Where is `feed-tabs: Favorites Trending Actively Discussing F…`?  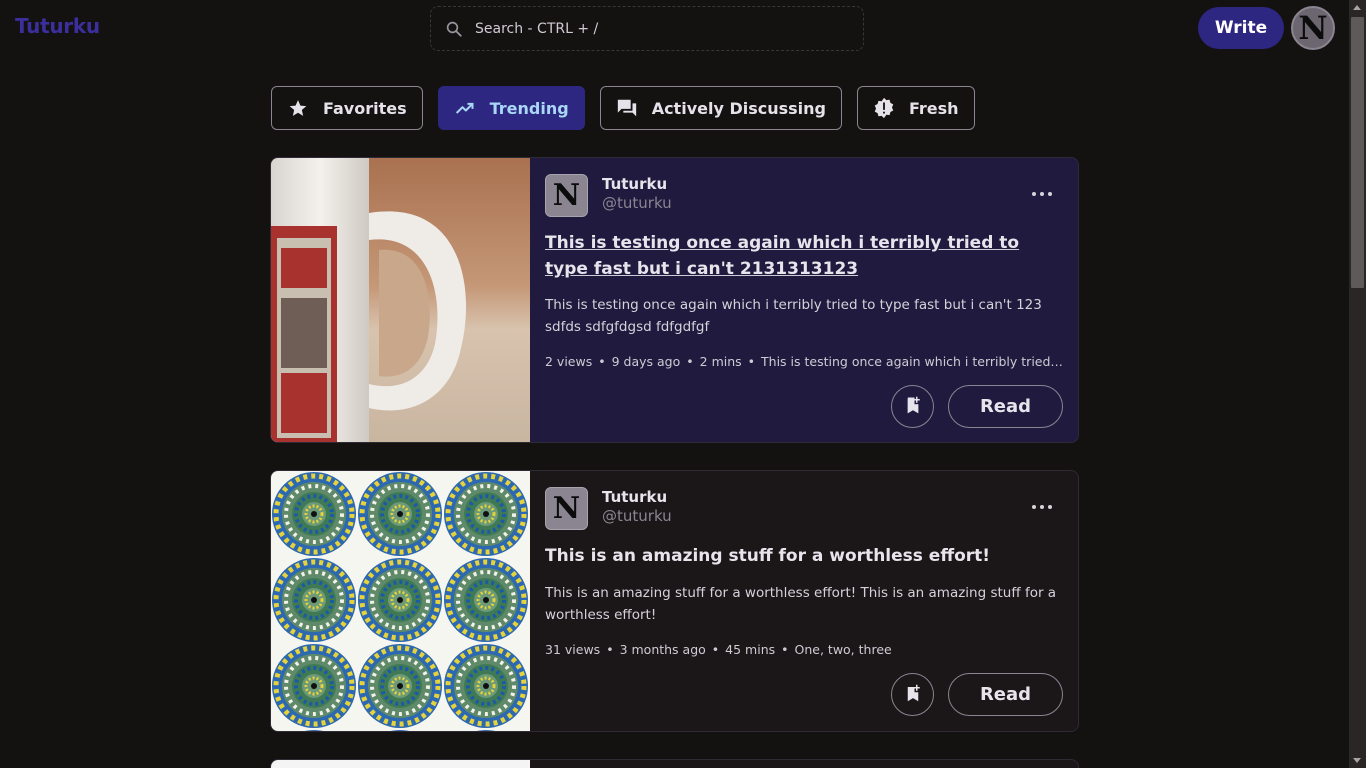
feed-tabs: Favorites Trending Actively Discussing F… is located at coordinates (623, 108).